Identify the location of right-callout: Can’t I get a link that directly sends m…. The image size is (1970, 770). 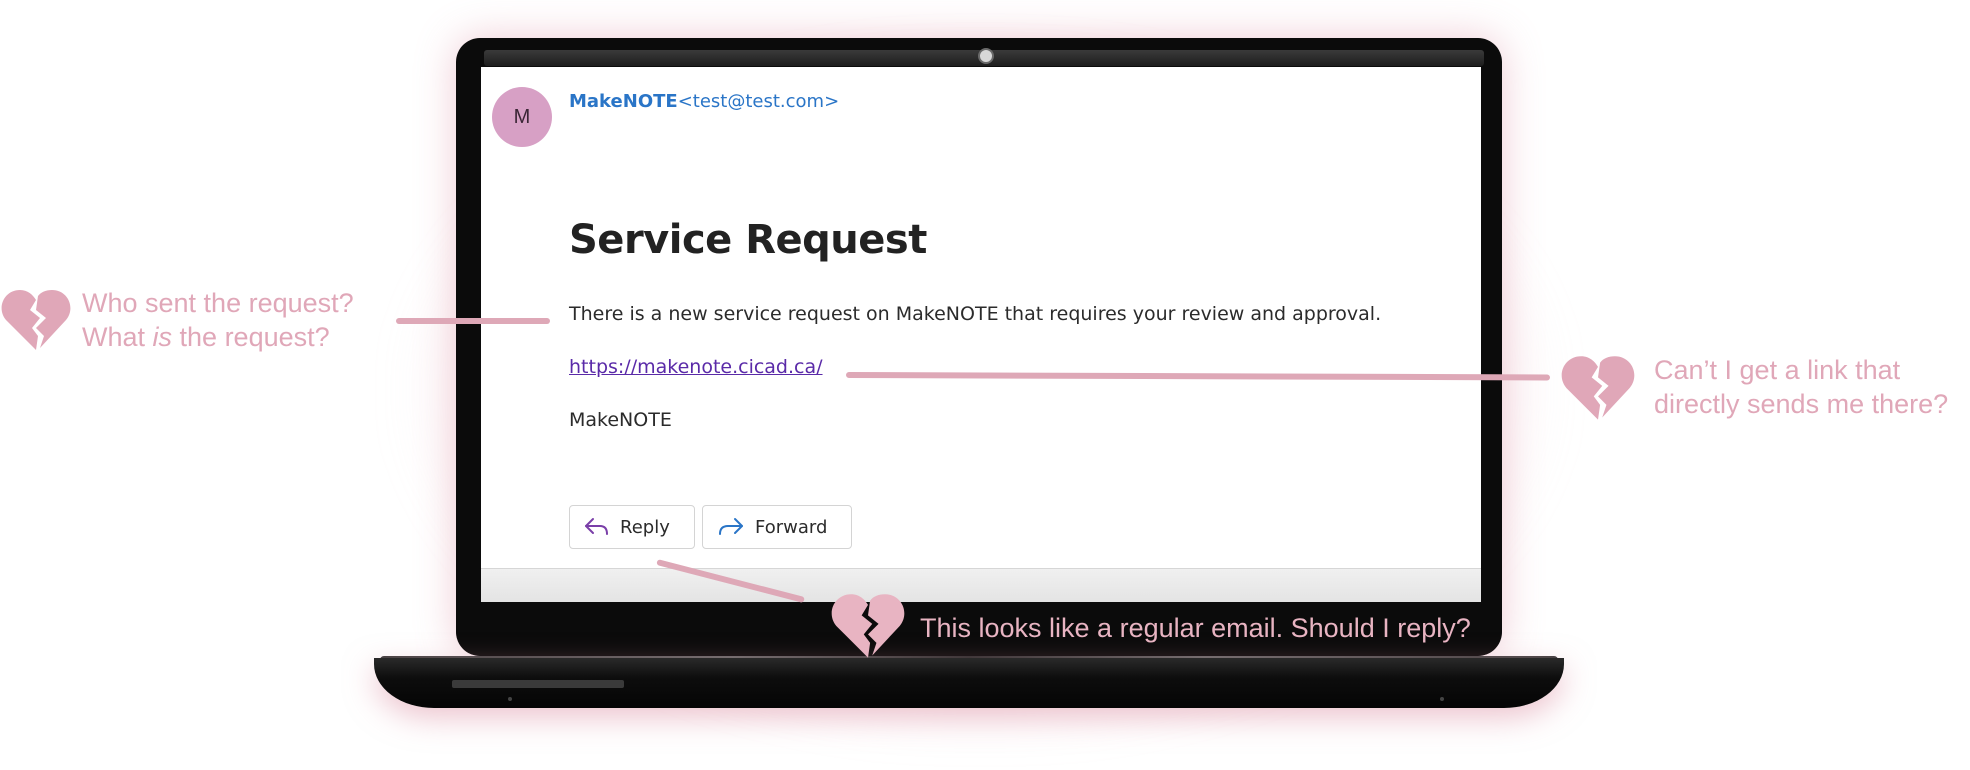
(1801, 387).